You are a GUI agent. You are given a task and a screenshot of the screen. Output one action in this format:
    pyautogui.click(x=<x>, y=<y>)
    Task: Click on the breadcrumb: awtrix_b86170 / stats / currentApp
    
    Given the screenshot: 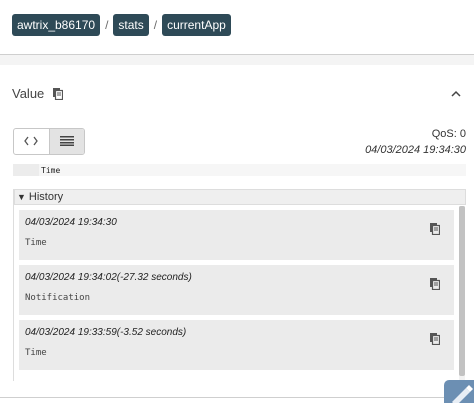 What is the action you would take?
    pyautogui.click(x=121, y=25)
    